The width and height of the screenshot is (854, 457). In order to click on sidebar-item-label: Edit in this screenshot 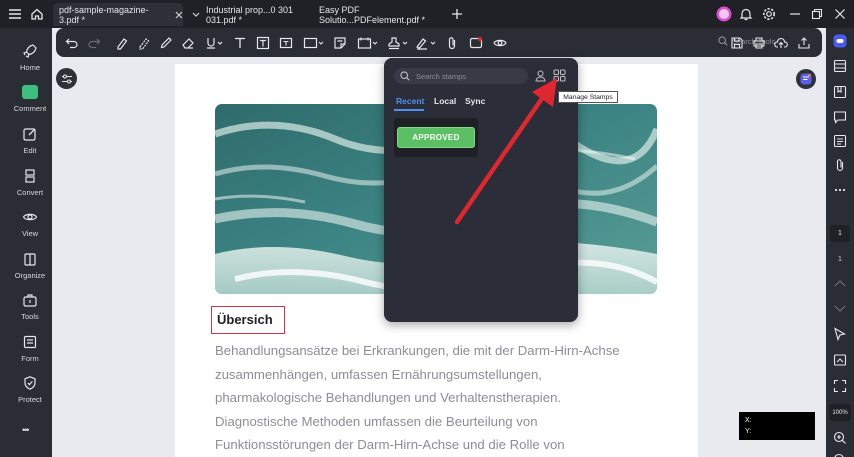, I will do `click(30, 150)`.